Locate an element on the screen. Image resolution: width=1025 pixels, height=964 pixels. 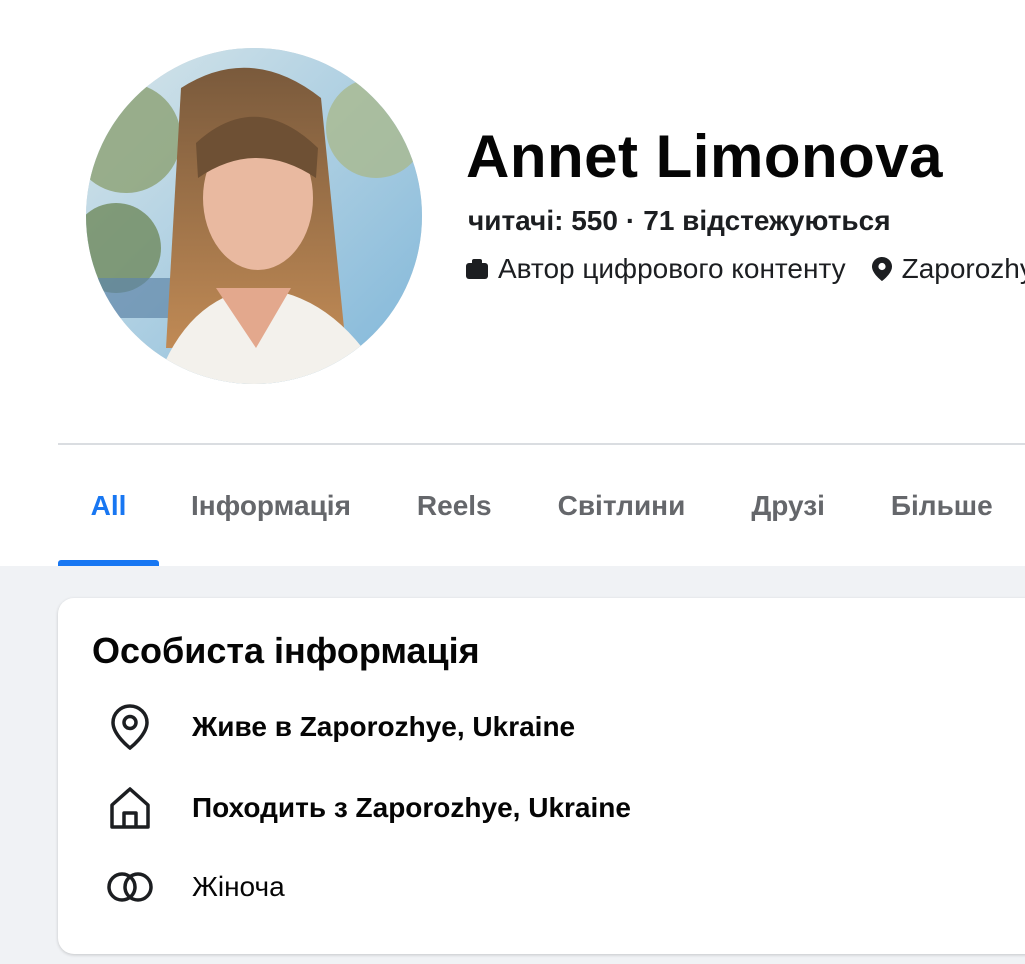
tab-all: All is located at coordinates (108, 505).